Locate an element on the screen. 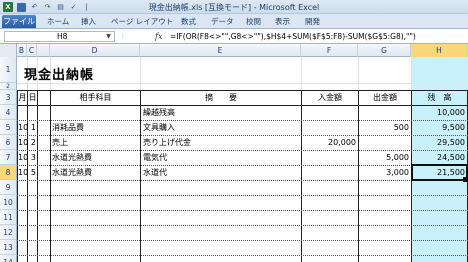 Image resolution: width=468 pixels, height=262 pixels. entry-balance: 9,500 is located at coordinates (438, 128).